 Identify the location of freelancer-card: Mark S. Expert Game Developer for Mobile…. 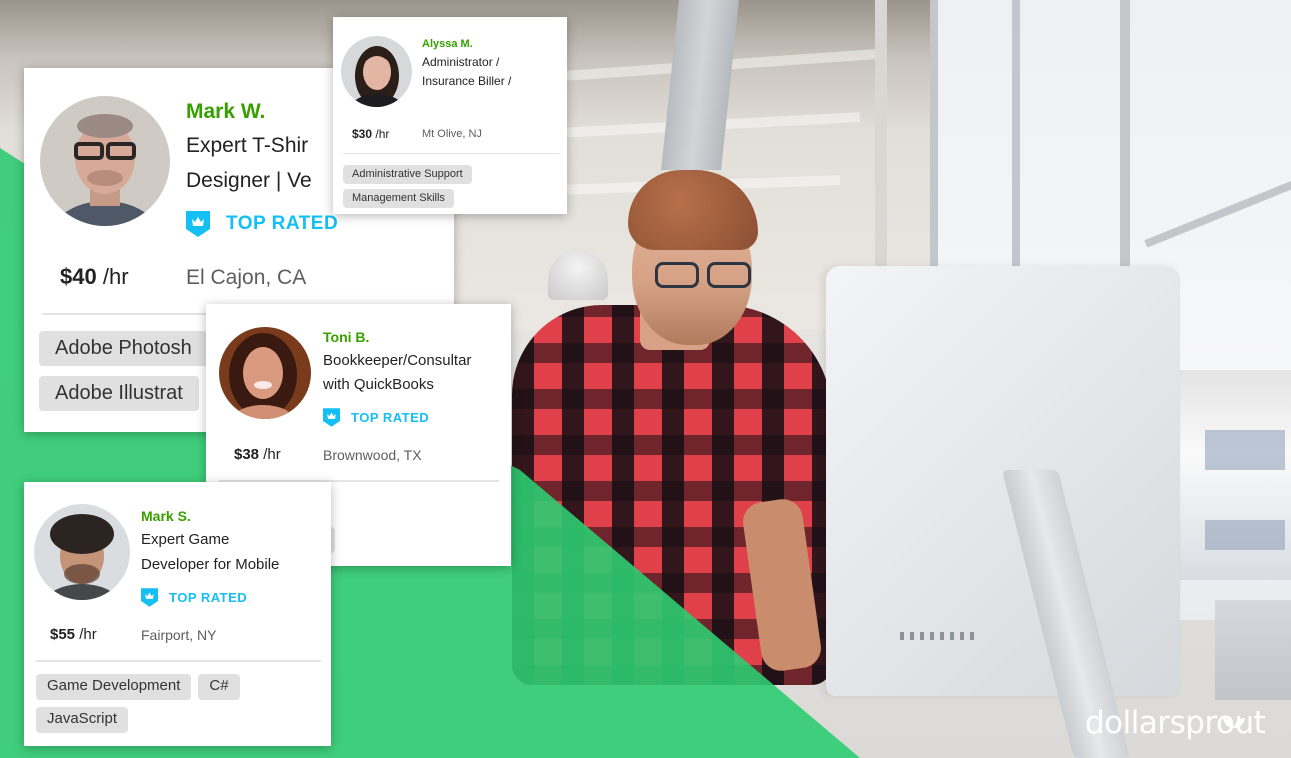
(177, 614).